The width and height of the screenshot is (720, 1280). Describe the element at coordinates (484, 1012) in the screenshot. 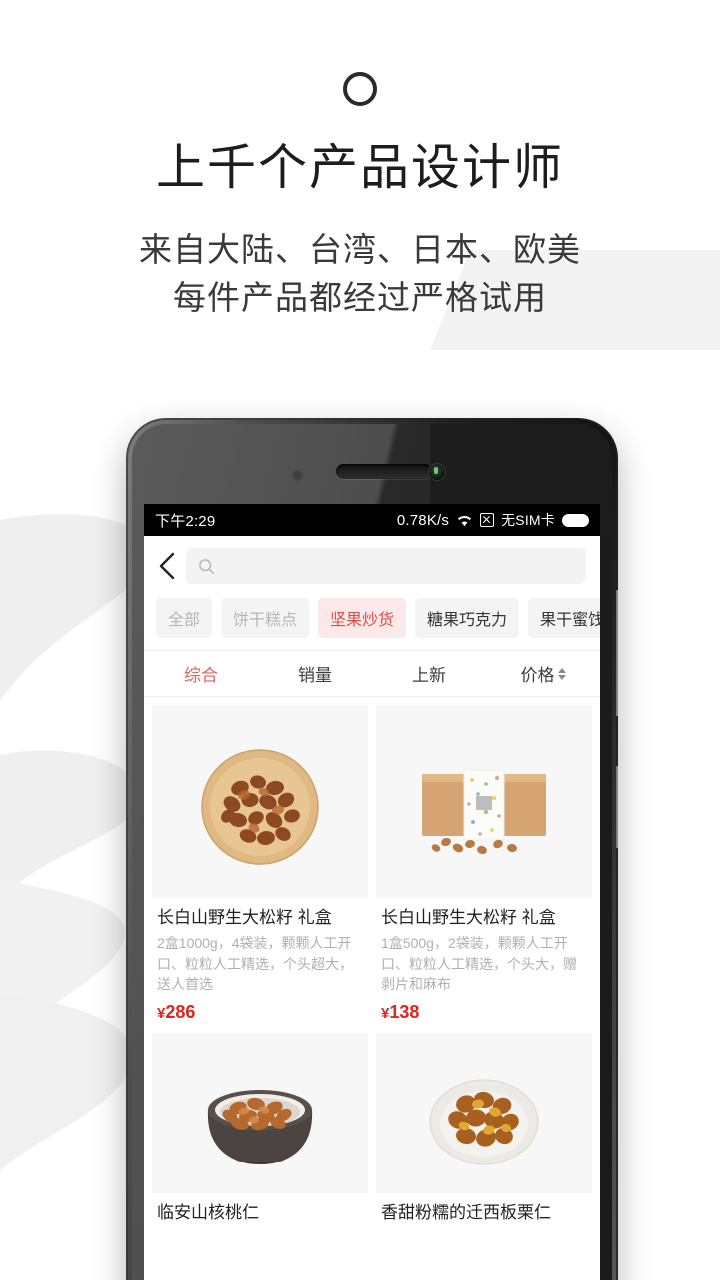

I see `product-price: ¥138` at that location.